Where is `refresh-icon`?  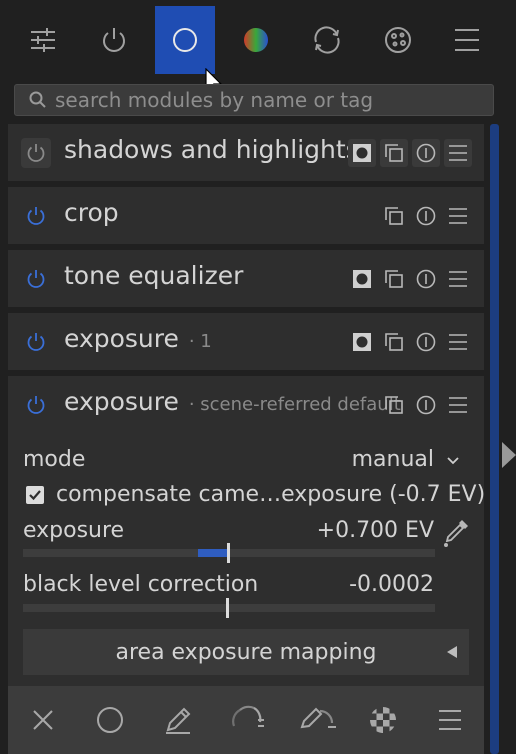 refresh-icon is located at coordinates (327, 40).